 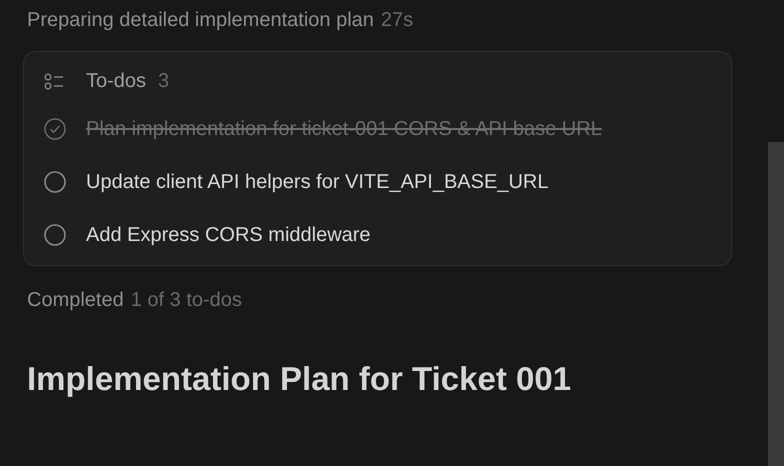 I want to click on todos-title: To-dos, so click(x=116, y=81).